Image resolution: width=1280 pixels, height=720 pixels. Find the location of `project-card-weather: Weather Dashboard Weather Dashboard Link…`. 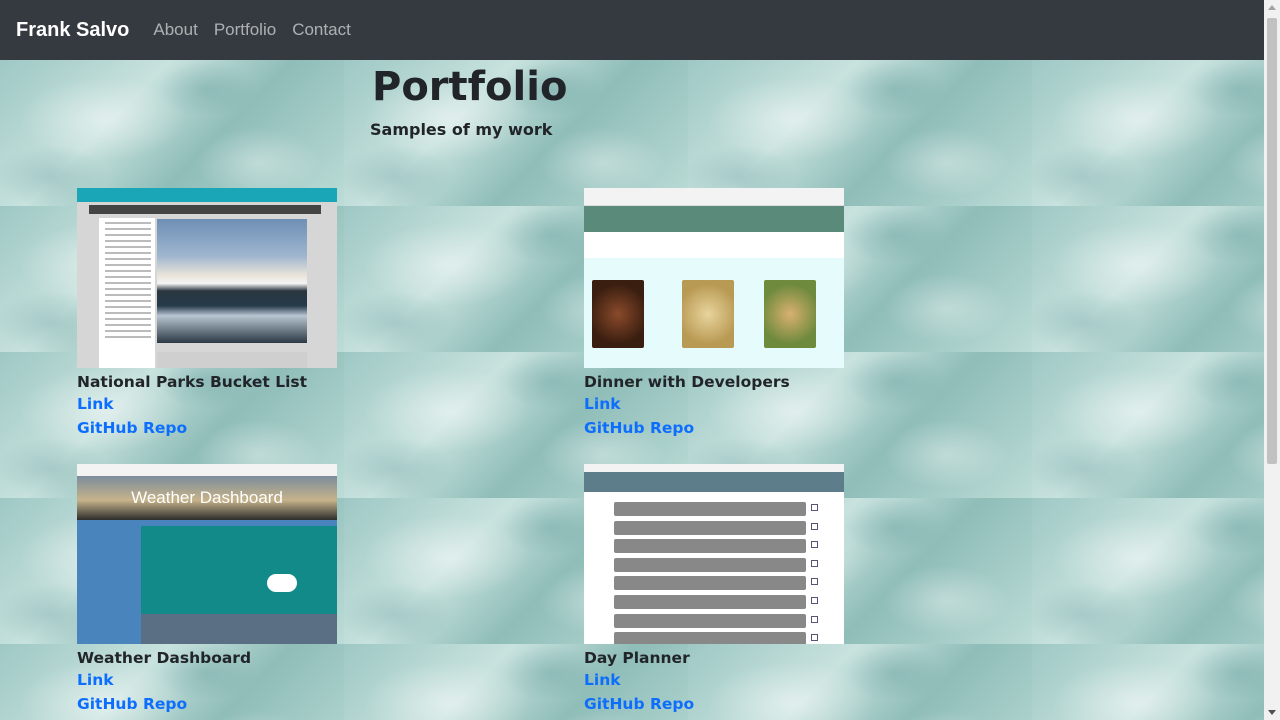

project-card-weather: Weather Dashboard Weather Dashboard Link… is located at coordinates (208, 590).